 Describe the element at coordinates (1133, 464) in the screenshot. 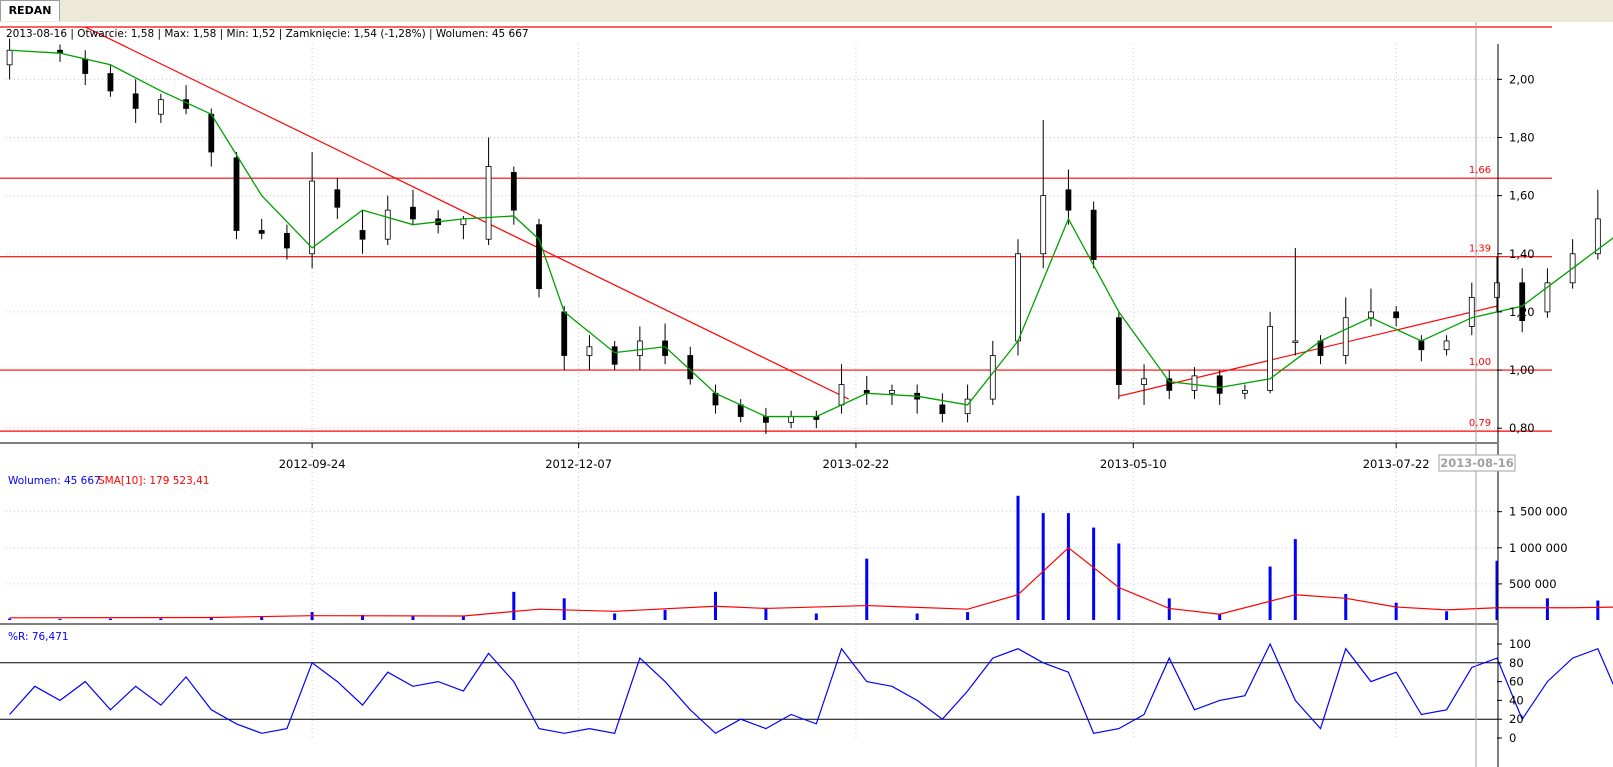

I see `x-tick-label: 2013-05-10` at that location.